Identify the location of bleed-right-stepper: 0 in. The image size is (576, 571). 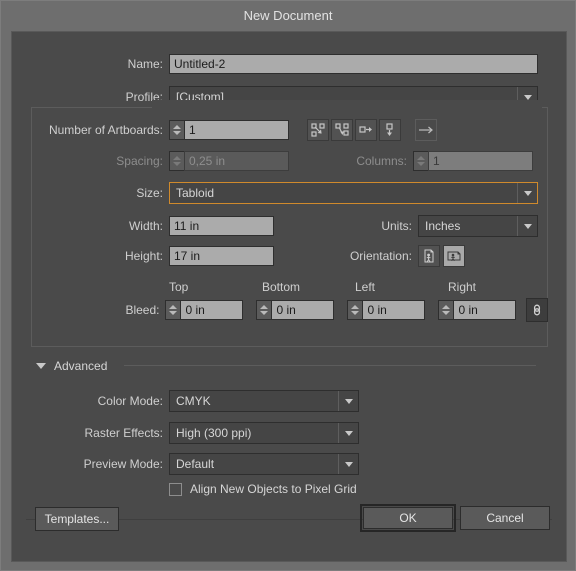
(477, 310).